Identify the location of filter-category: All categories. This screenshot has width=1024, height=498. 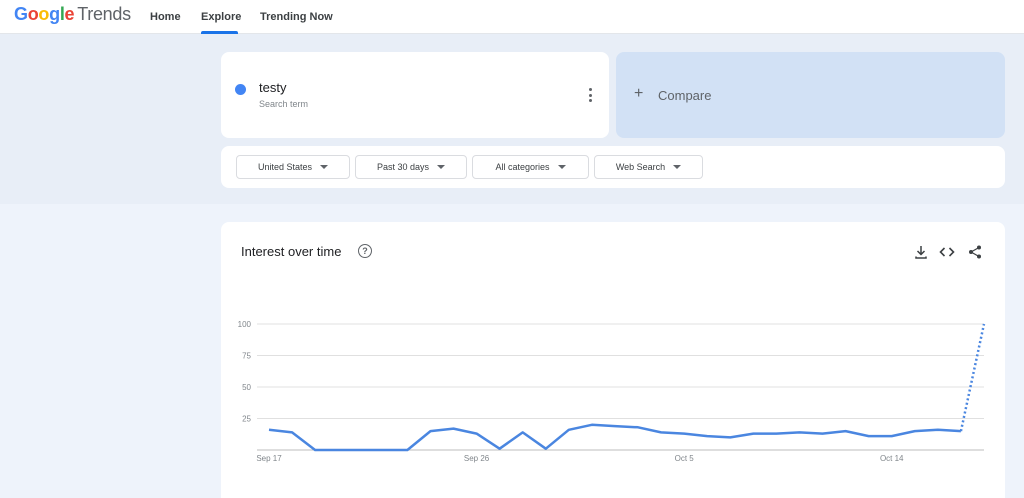
(530, 167).